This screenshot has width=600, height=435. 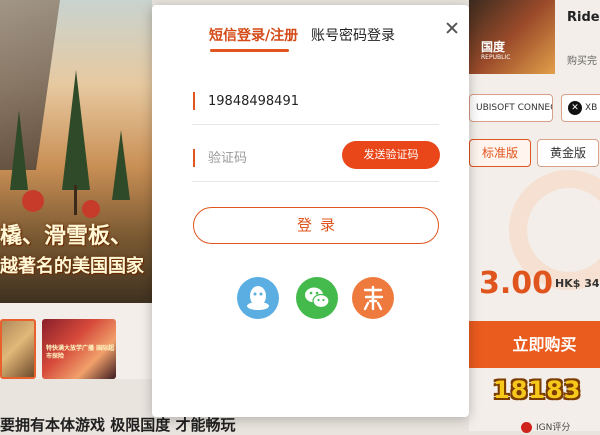 I want to click on qq-icon, so click(x=258, y=298).